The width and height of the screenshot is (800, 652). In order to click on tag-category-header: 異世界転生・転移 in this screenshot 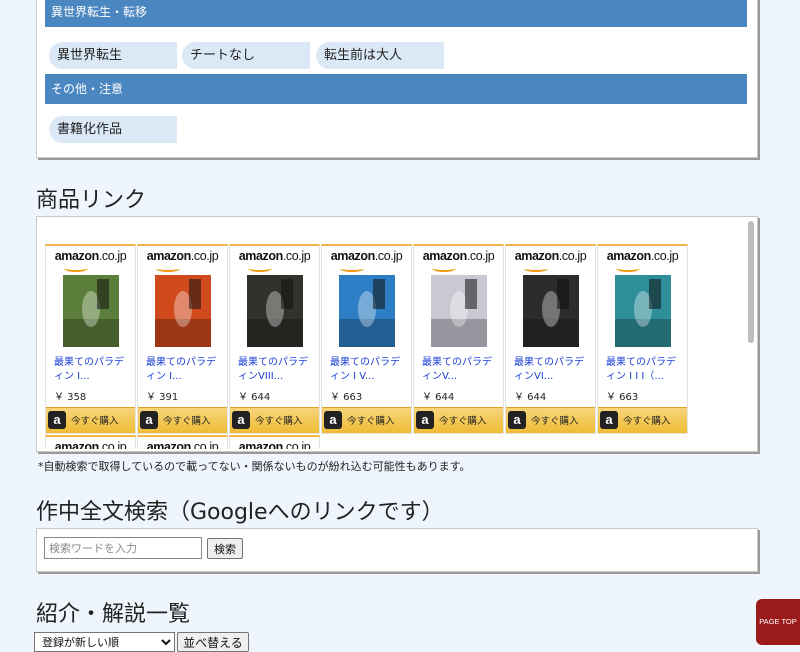, I will do `click(396, 13)`.